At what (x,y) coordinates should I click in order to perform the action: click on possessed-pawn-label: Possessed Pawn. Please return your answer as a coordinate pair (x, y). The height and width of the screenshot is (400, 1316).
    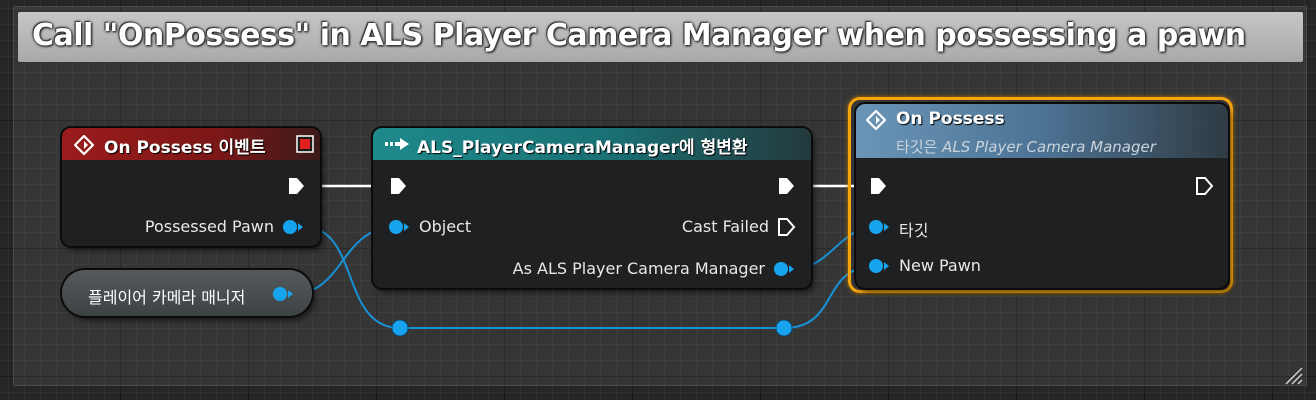
    Looking at the image, I should click on (209, 226).